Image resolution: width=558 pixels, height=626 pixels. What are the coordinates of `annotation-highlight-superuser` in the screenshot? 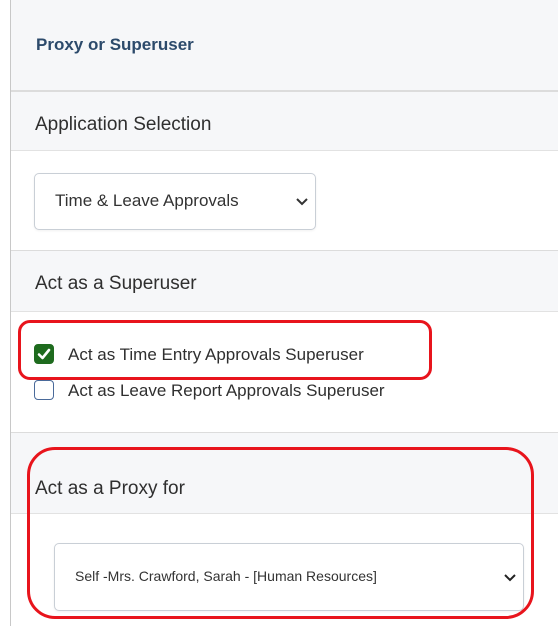 It's located at (225, 350).